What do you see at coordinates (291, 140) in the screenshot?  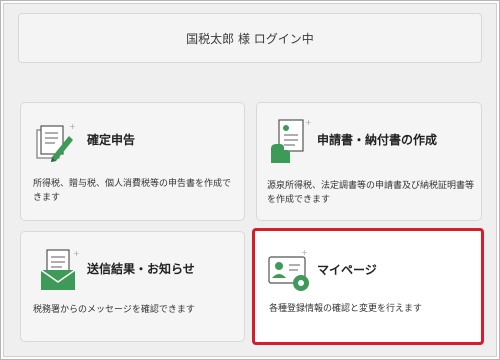 I see `hand-document-icon: +` at bounding box center [291, 140].